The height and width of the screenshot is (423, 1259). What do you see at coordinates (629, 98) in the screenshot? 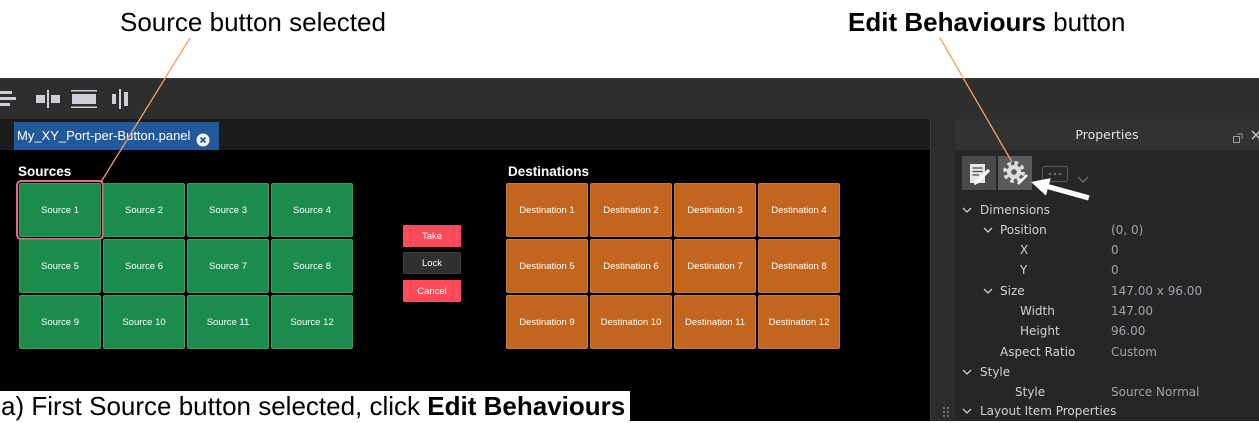
I see `main-toolbar` at bounding box center [629, 98].